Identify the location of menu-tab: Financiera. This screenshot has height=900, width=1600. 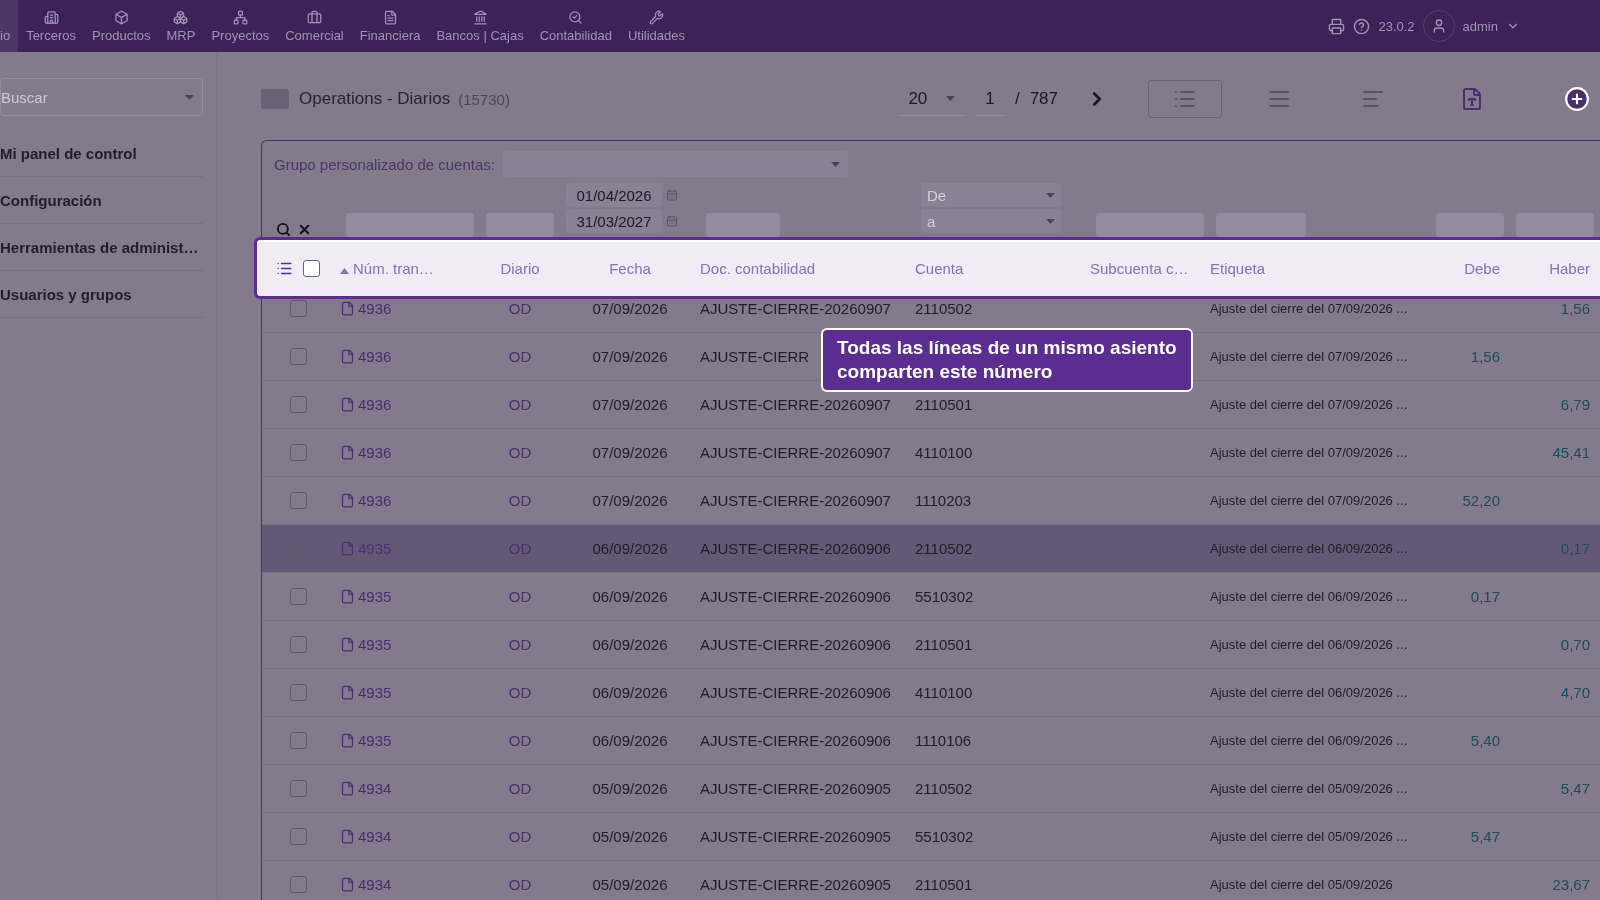
(390, 26).